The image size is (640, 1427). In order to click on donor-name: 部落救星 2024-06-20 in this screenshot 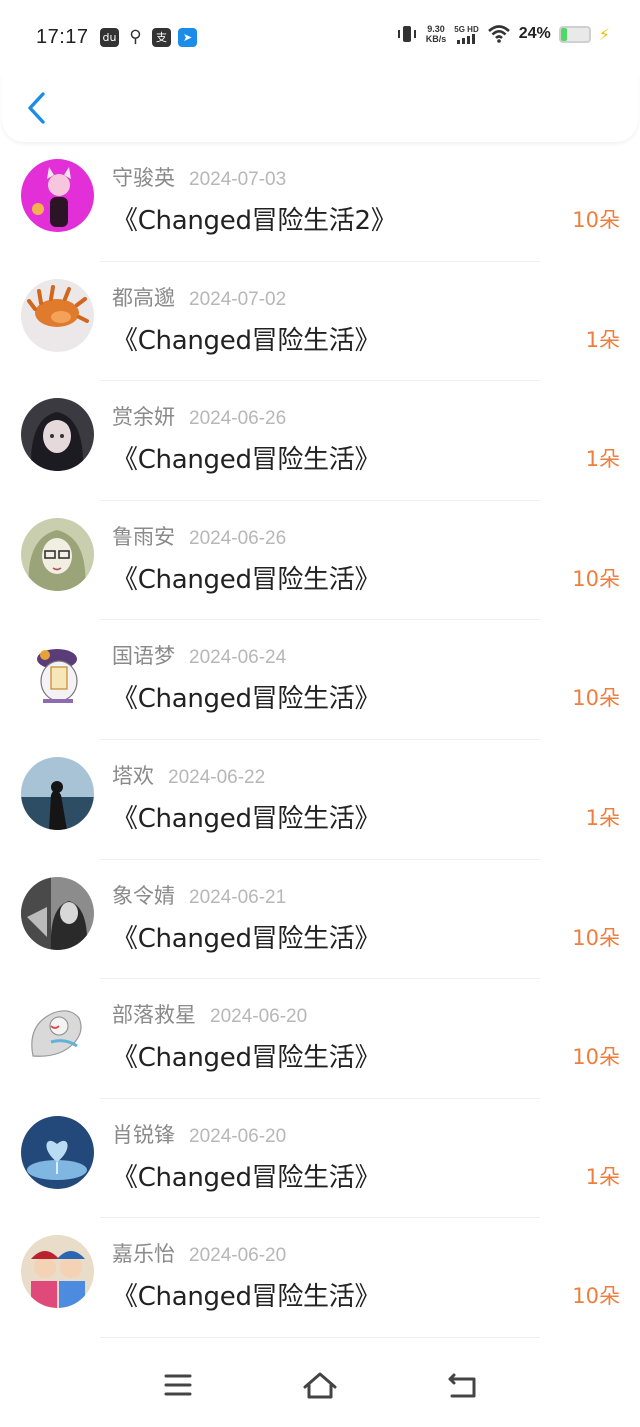, I will do `click(209, 1014)`.